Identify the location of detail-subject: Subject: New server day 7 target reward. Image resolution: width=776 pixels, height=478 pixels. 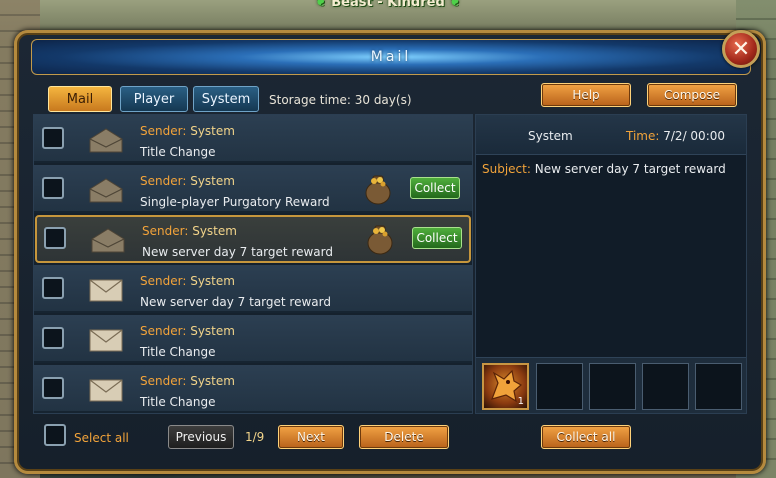
(604, 169).